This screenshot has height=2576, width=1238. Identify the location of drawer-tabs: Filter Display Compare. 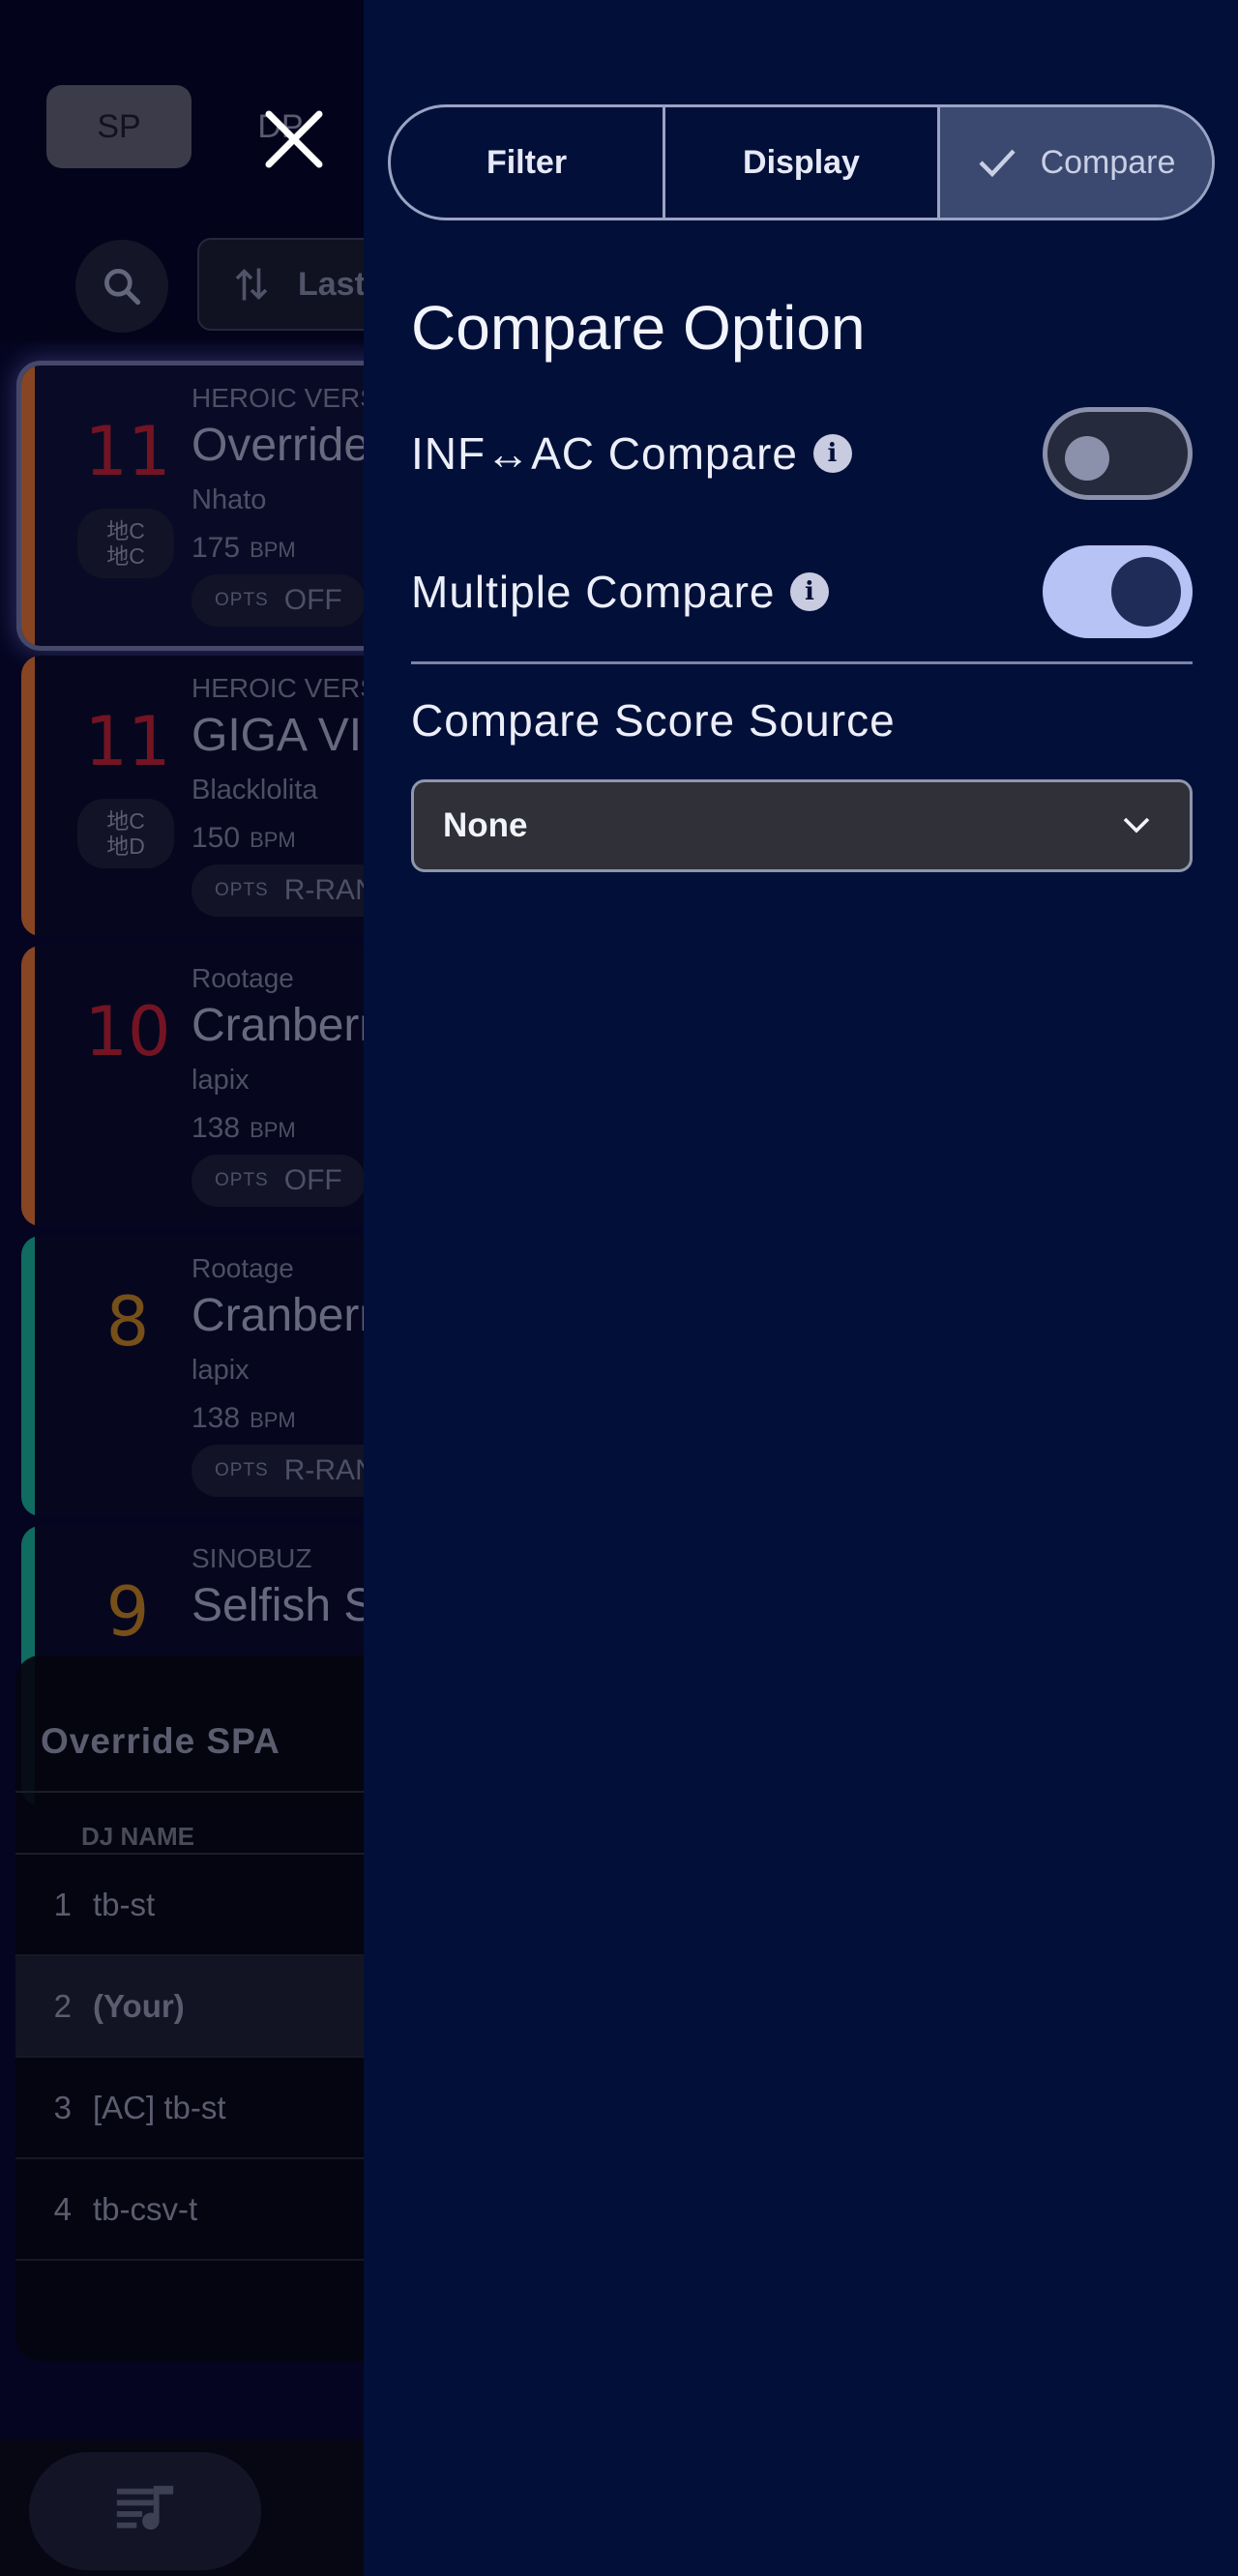
(801, 162).